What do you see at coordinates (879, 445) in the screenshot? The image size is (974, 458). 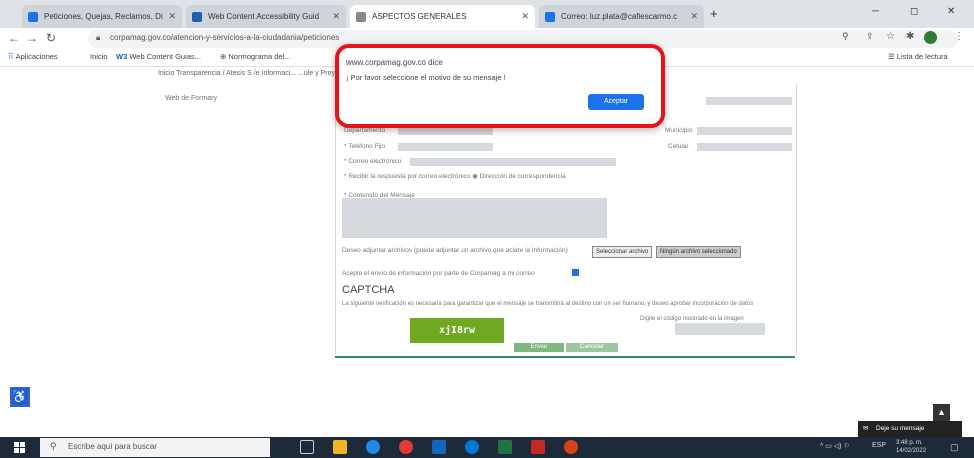 I see `language-indicator: ESP` at bounding box center [879, 445].